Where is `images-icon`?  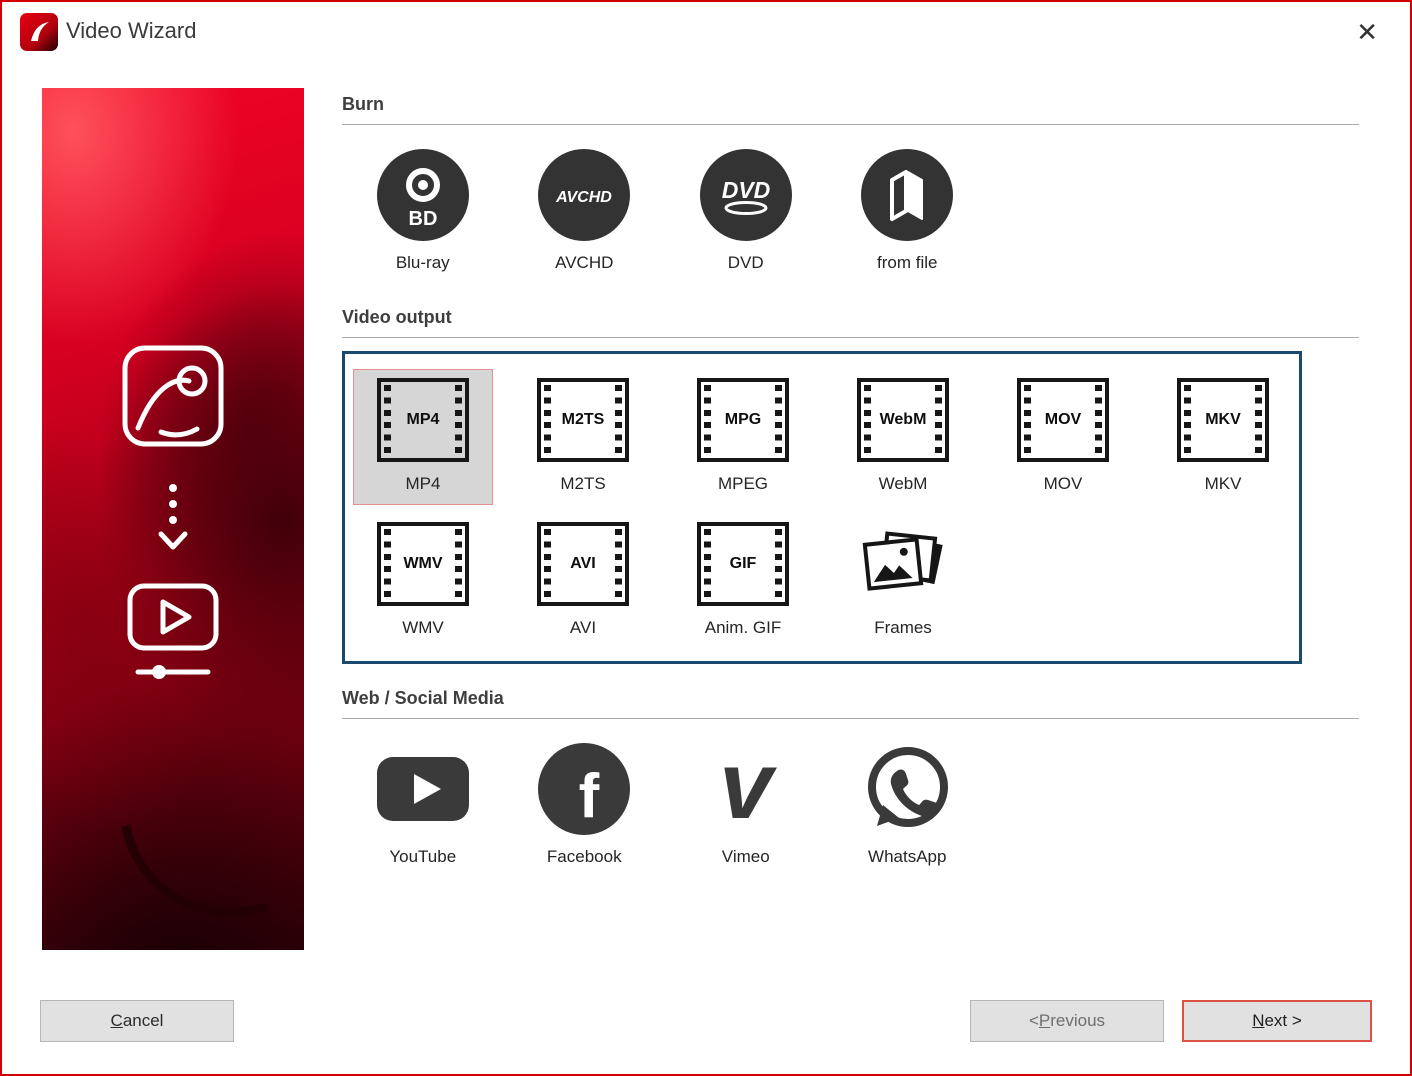 images-icon is located at coordinates (173, 396).